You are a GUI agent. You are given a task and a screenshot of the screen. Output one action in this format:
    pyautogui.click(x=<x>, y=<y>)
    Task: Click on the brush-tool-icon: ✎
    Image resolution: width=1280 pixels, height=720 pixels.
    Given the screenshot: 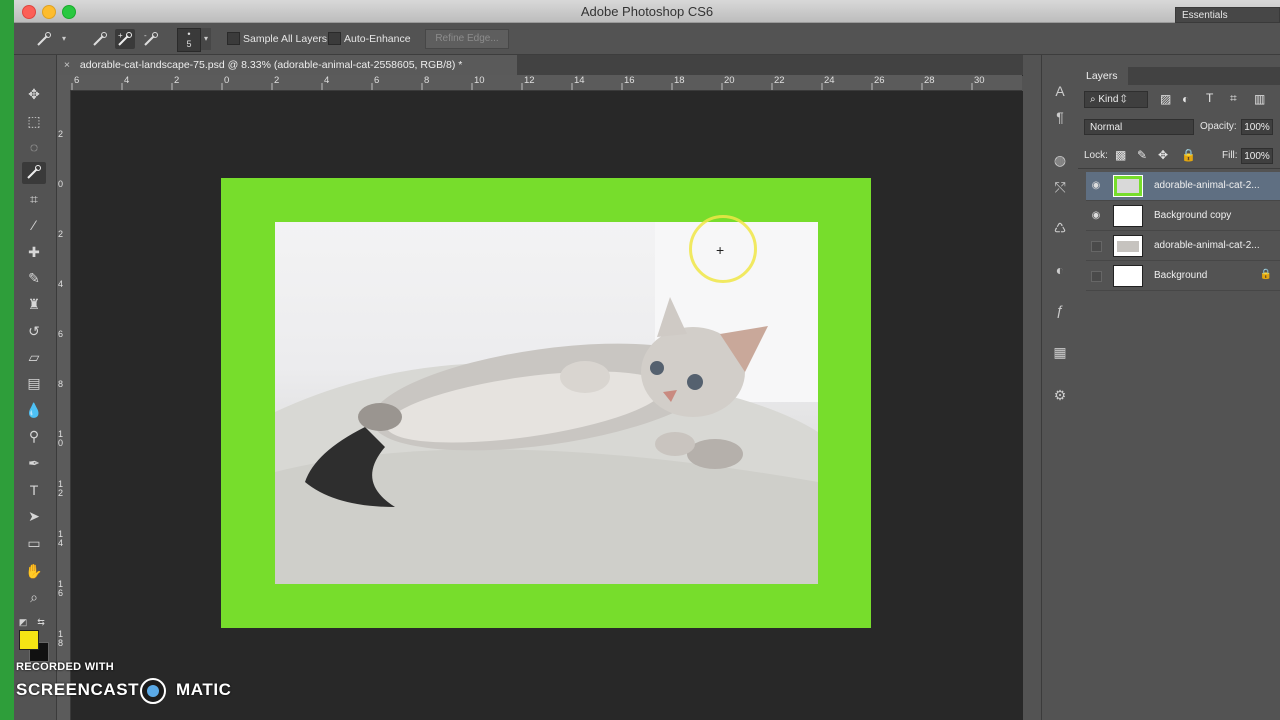 What is the action you would take?
    pyautogui.click(x=34, y=278)
    